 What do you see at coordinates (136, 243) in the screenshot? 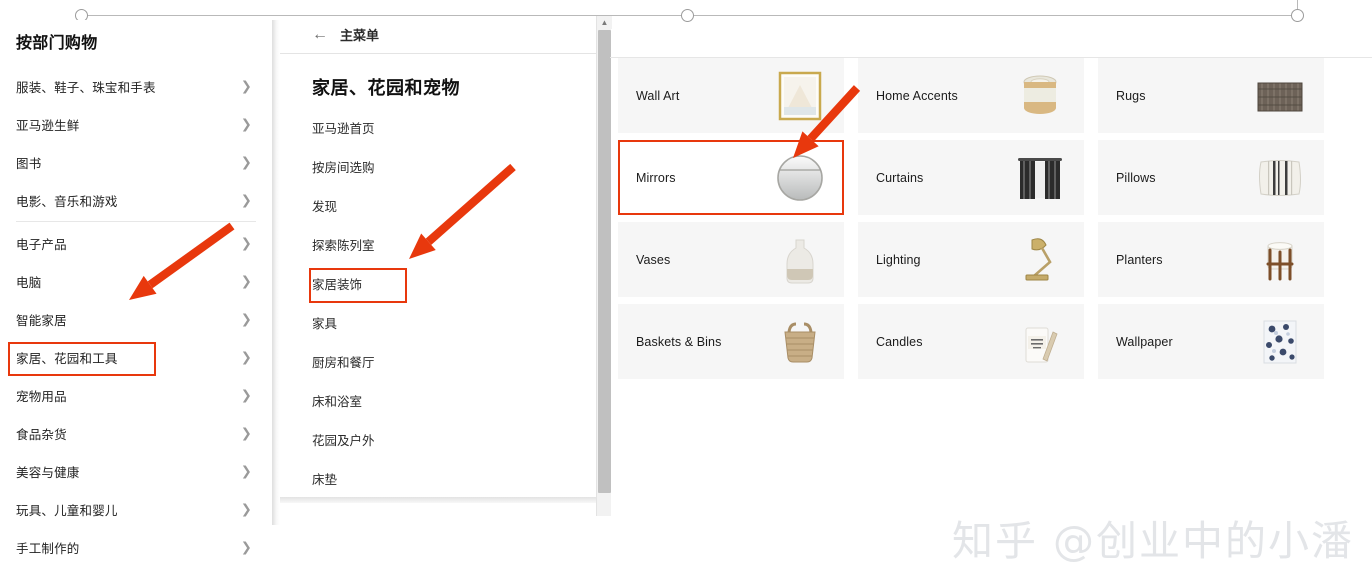
I see `sidebar-item-4: 电子产品 ❯` at bounding box center [136, 243].